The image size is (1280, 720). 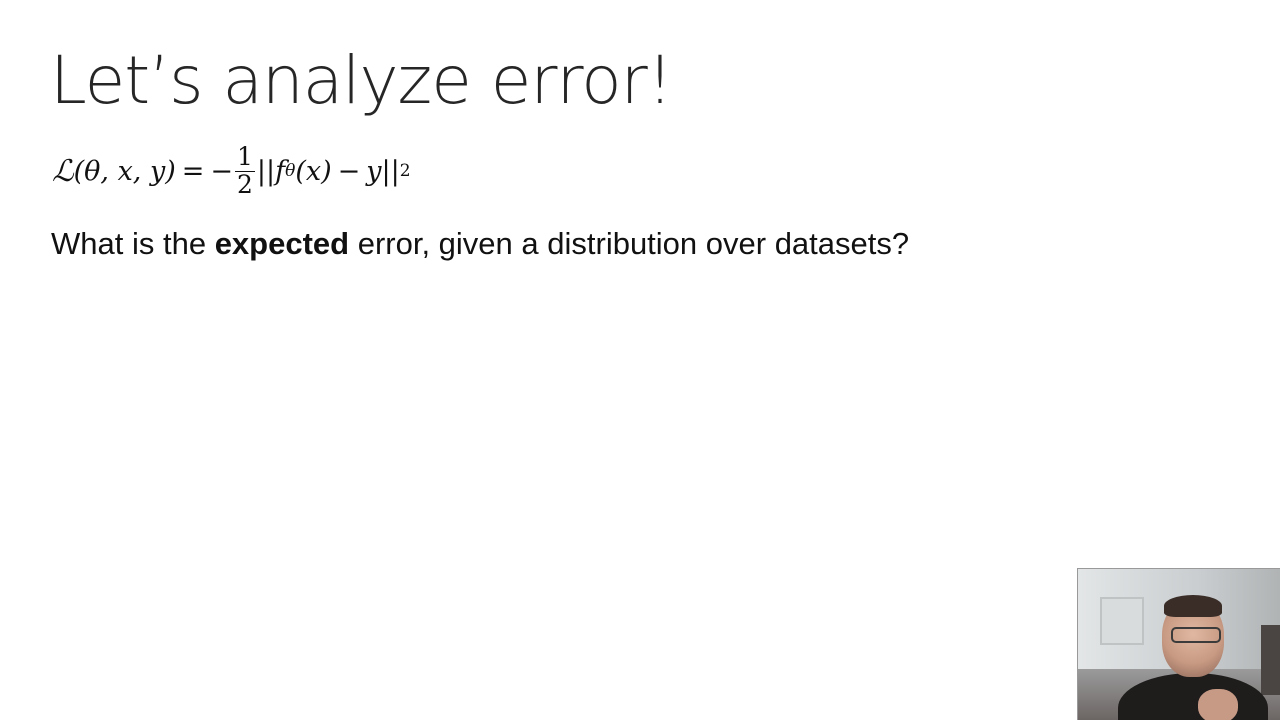 I want to click on webcam-wall-frame, so click(x=1122, y=621).